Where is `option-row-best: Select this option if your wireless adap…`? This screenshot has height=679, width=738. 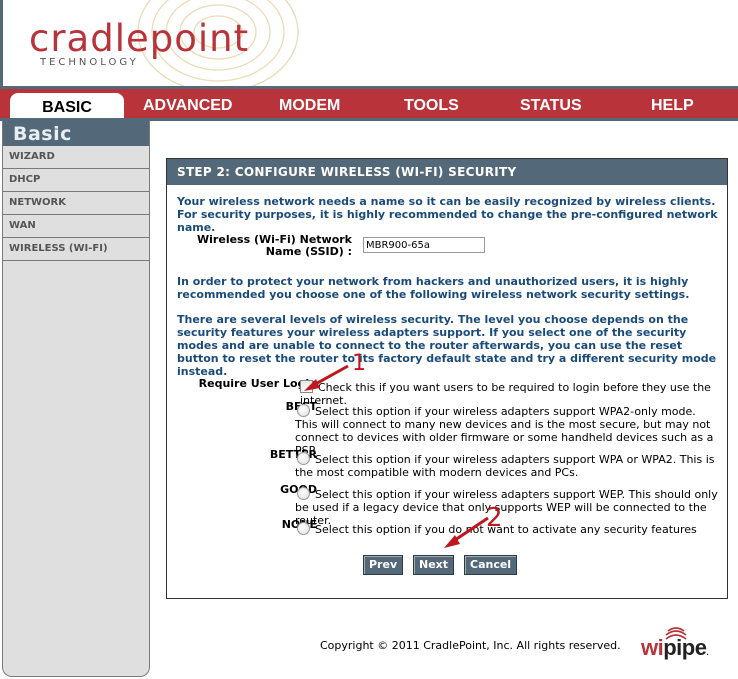
option-row-best: Select this option if your wireless adap… is located at coordinates (507, 430).